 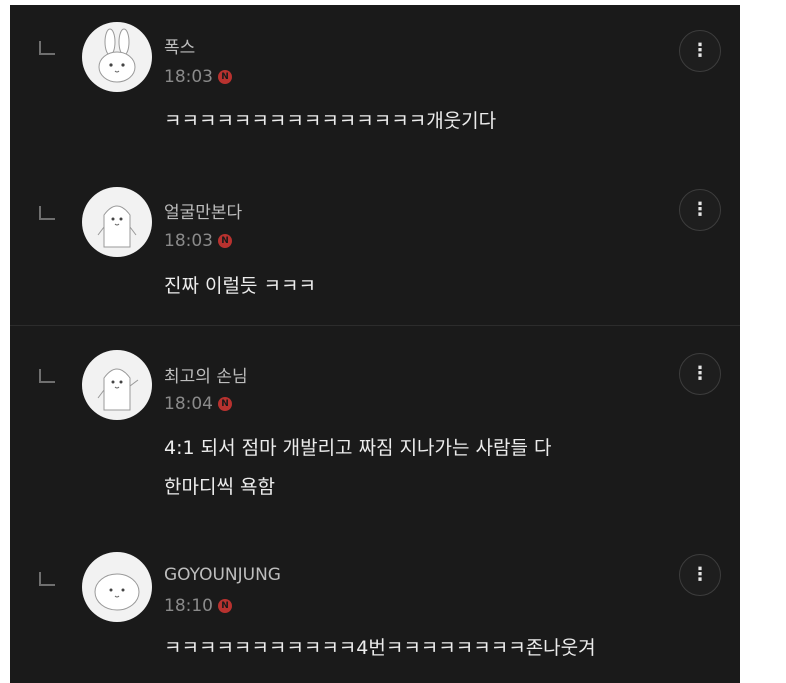 What do you see at coordinates (330, 121) in the screenshot?
I see `comment-text: ㅋㅋㅋㅋㅋㅋㅋㅋㅋㅋㅋㅋㅋㅋㅋ개웃기다` at bounding box center [330, 121].